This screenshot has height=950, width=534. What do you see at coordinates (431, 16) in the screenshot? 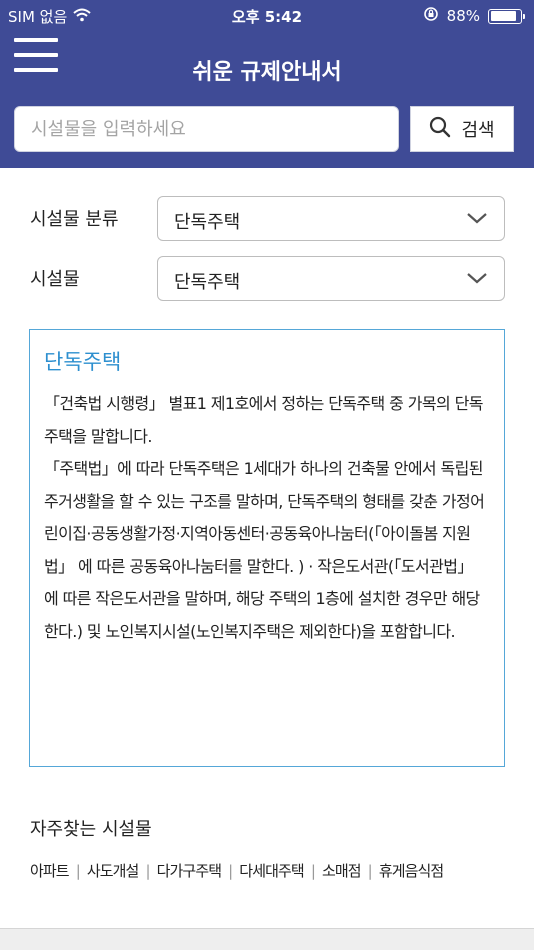
I see `orientation-lock-icon` at bounding box center [431, 16].